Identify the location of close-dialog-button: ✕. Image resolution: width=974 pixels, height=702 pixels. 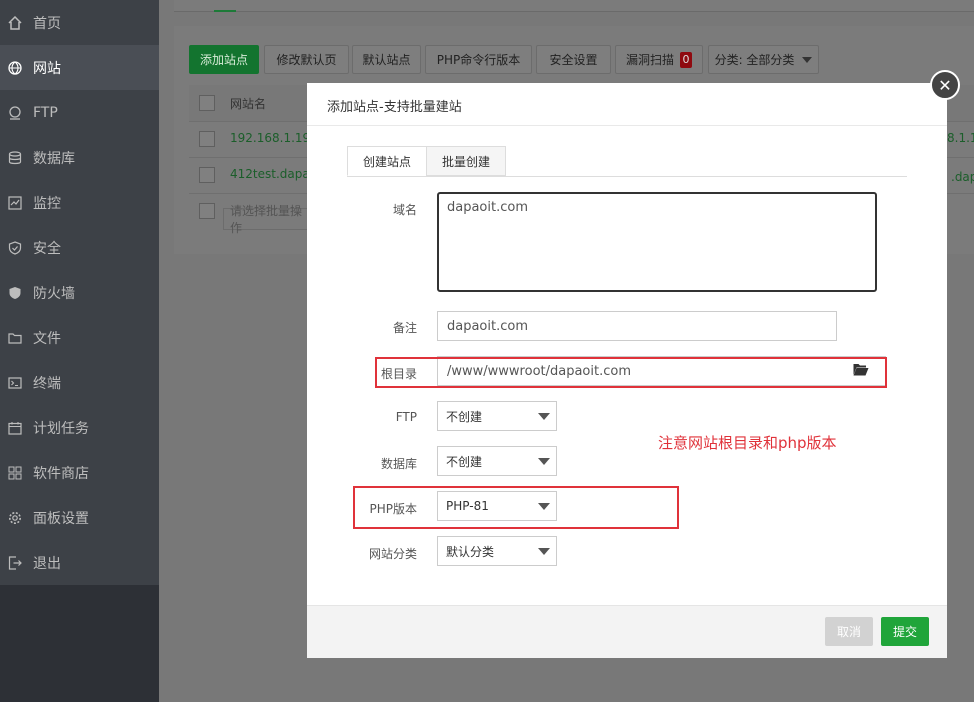
(945, 85).